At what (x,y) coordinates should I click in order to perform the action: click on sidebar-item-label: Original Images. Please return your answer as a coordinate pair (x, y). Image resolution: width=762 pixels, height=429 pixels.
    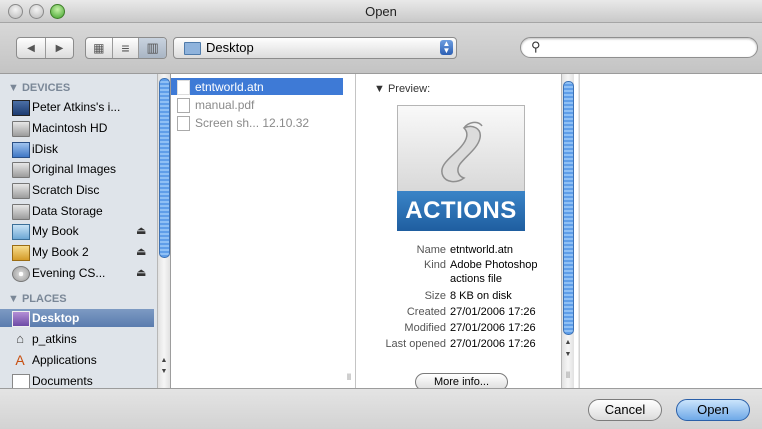
    Looking at the image, I should click on (74, 169).